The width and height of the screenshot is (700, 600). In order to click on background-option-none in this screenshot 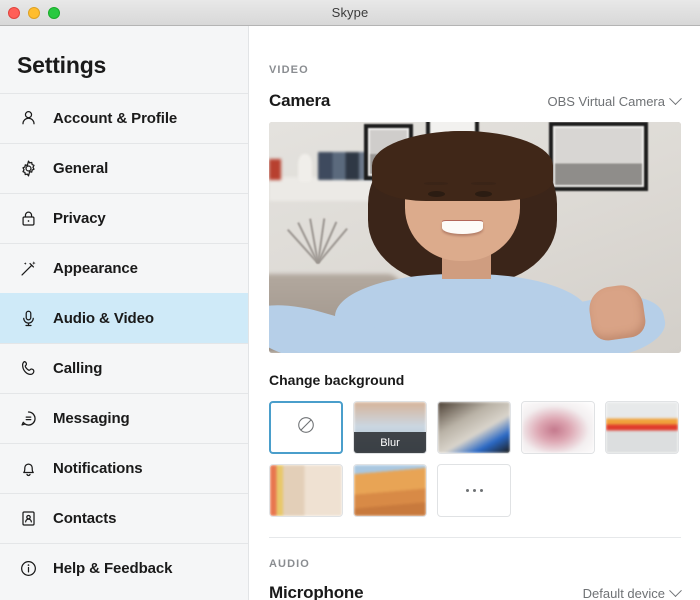, I will do `click(306, 427)`.